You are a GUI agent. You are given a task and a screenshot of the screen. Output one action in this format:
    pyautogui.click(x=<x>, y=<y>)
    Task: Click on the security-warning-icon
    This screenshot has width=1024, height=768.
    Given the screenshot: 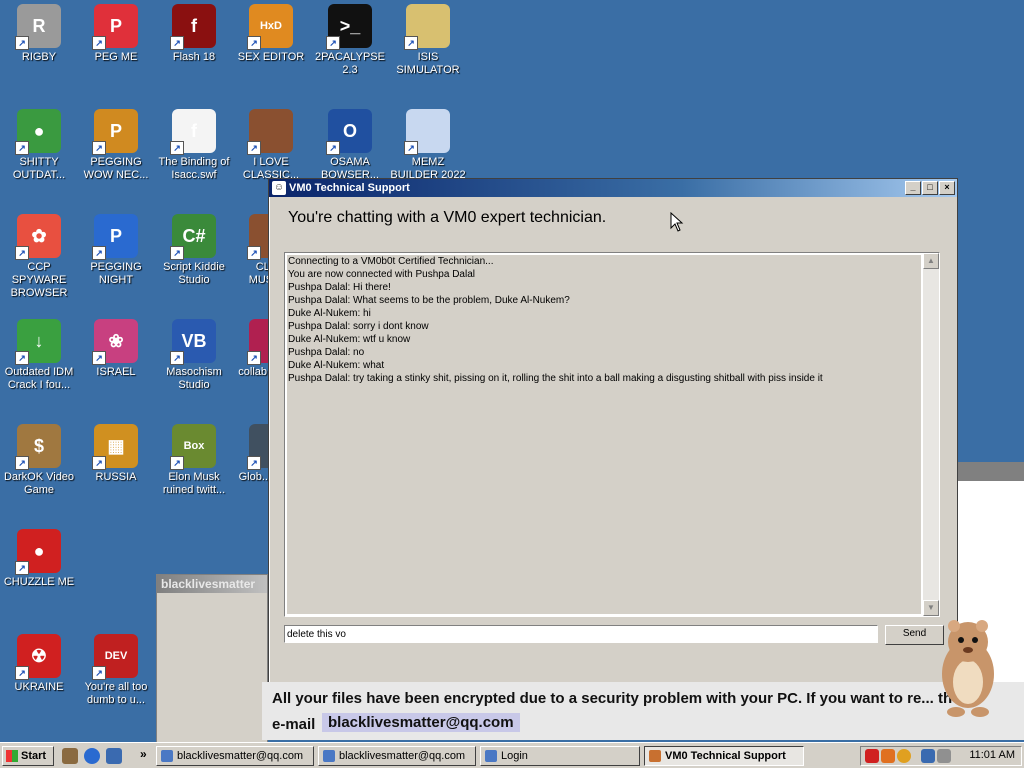 What is the action you would take?
    pyautogui.click(x=872, y=756)
    